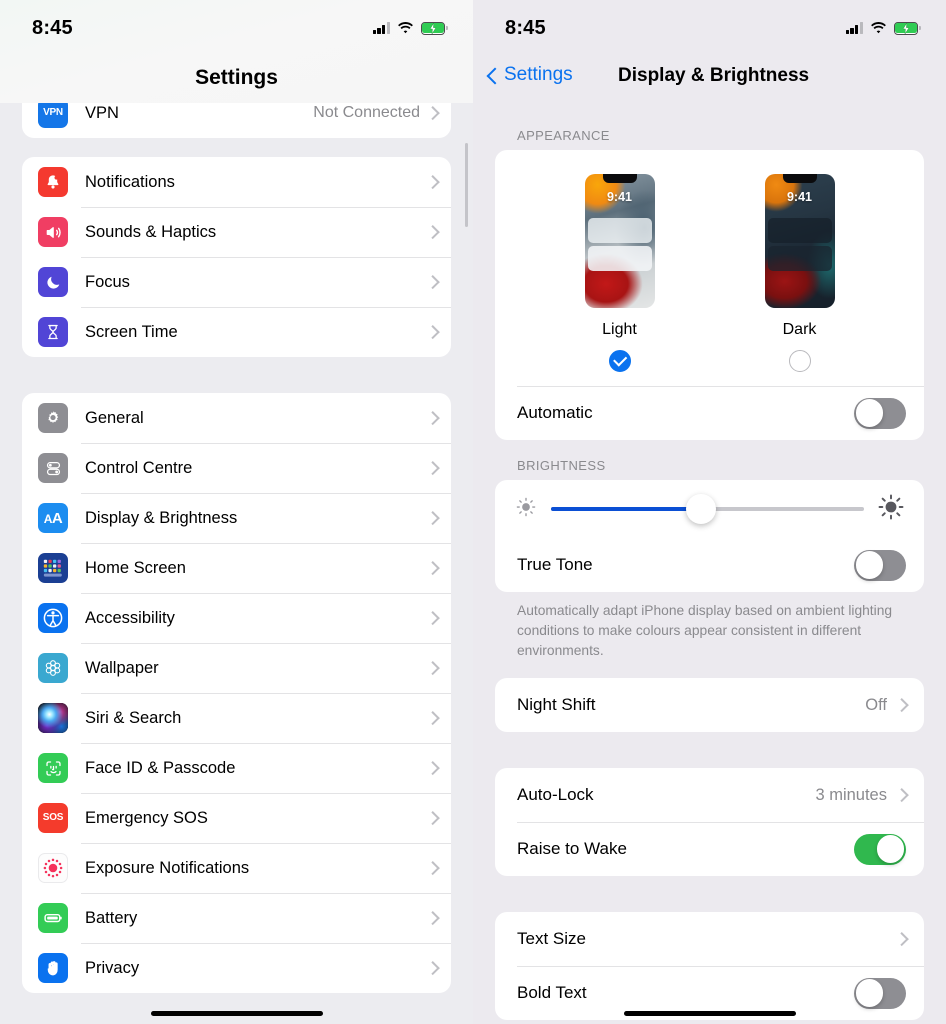 The width and height of the screenshot is (946, 1024). What do you see at coordinates (880, 993) in the screenshot?
I see `bold-text-toggle` at bounding box center [880, 993].